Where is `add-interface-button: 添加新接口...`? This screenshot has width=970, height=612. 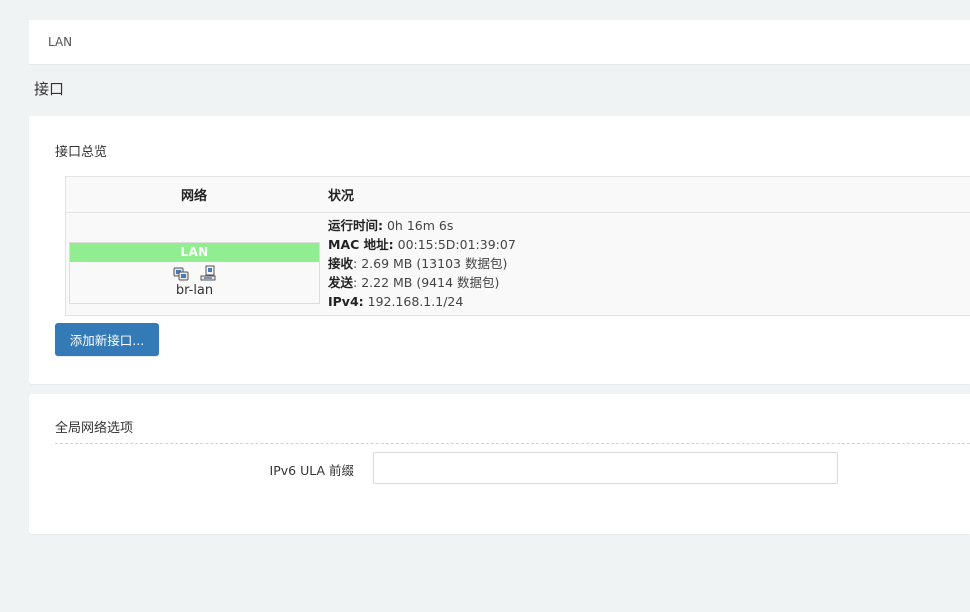
add-interface-button: 添加新接口... is located at coordinates (107, 339).